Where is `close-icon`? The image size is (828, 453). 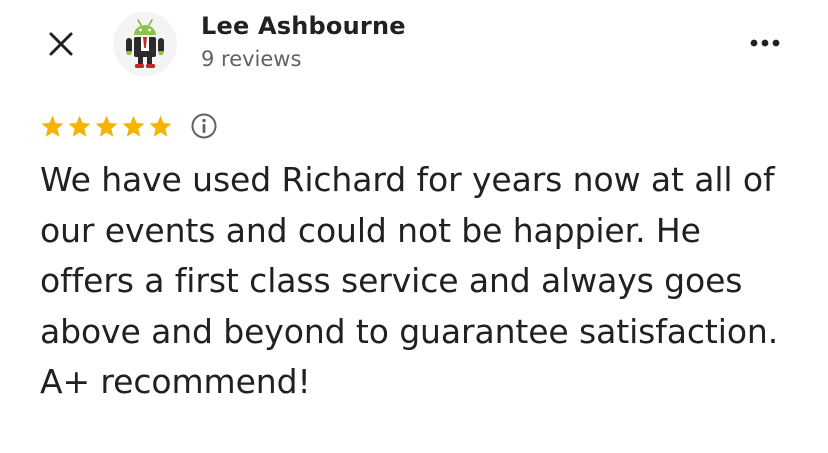 close-icon is located at coordinates (61, 44).